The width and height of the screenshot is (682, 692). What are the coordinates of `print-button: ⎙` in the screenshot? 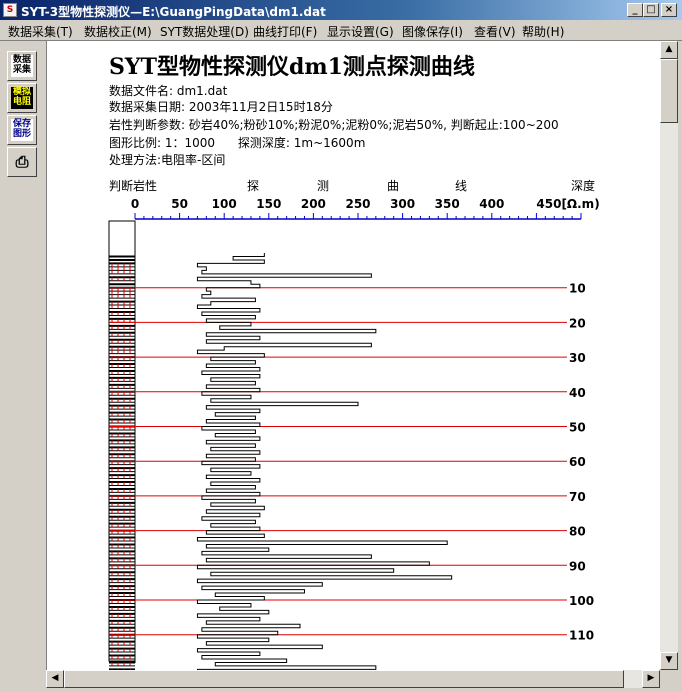 It's located at (22, 162).